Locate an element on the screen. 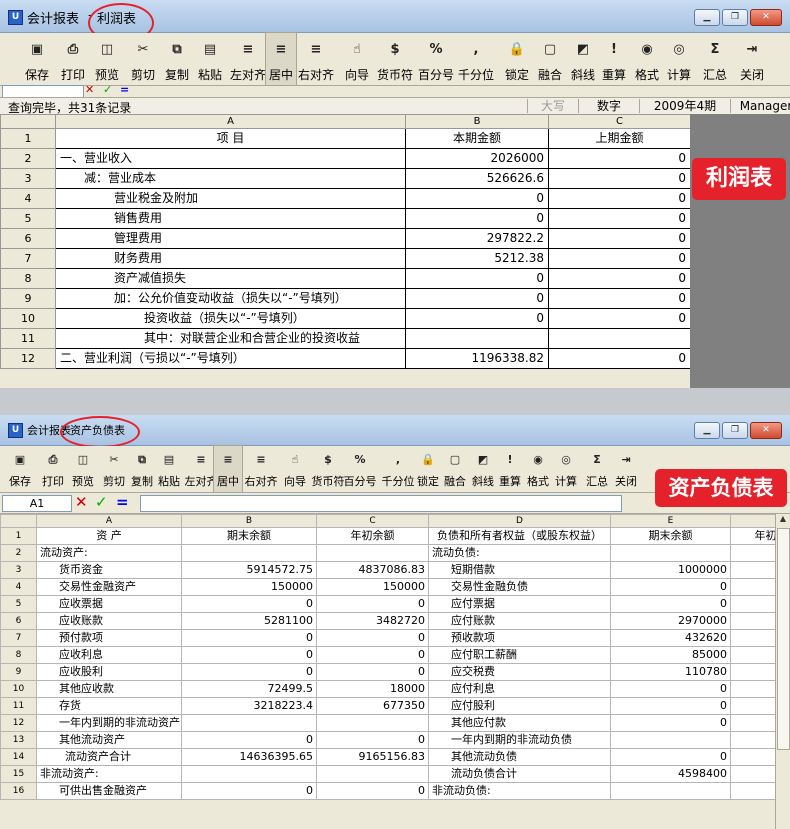 Image resolution: width=790 pixels, height=829 pixels. restore-button: ❐ is located at coordinates (735, 430).